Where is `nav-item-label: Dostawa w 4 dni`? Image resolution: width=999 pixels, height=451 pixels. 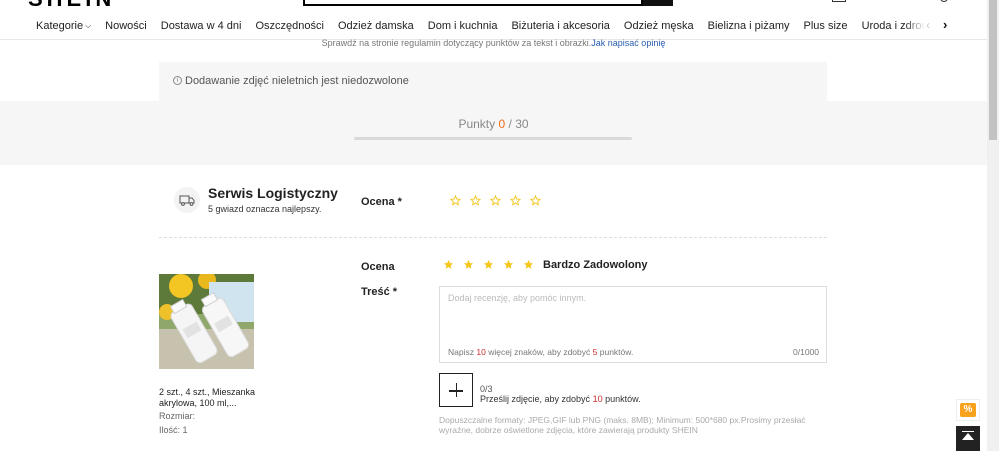
nav-item-label: Dostawa w 4 dni is located at coordinates (201, 26).